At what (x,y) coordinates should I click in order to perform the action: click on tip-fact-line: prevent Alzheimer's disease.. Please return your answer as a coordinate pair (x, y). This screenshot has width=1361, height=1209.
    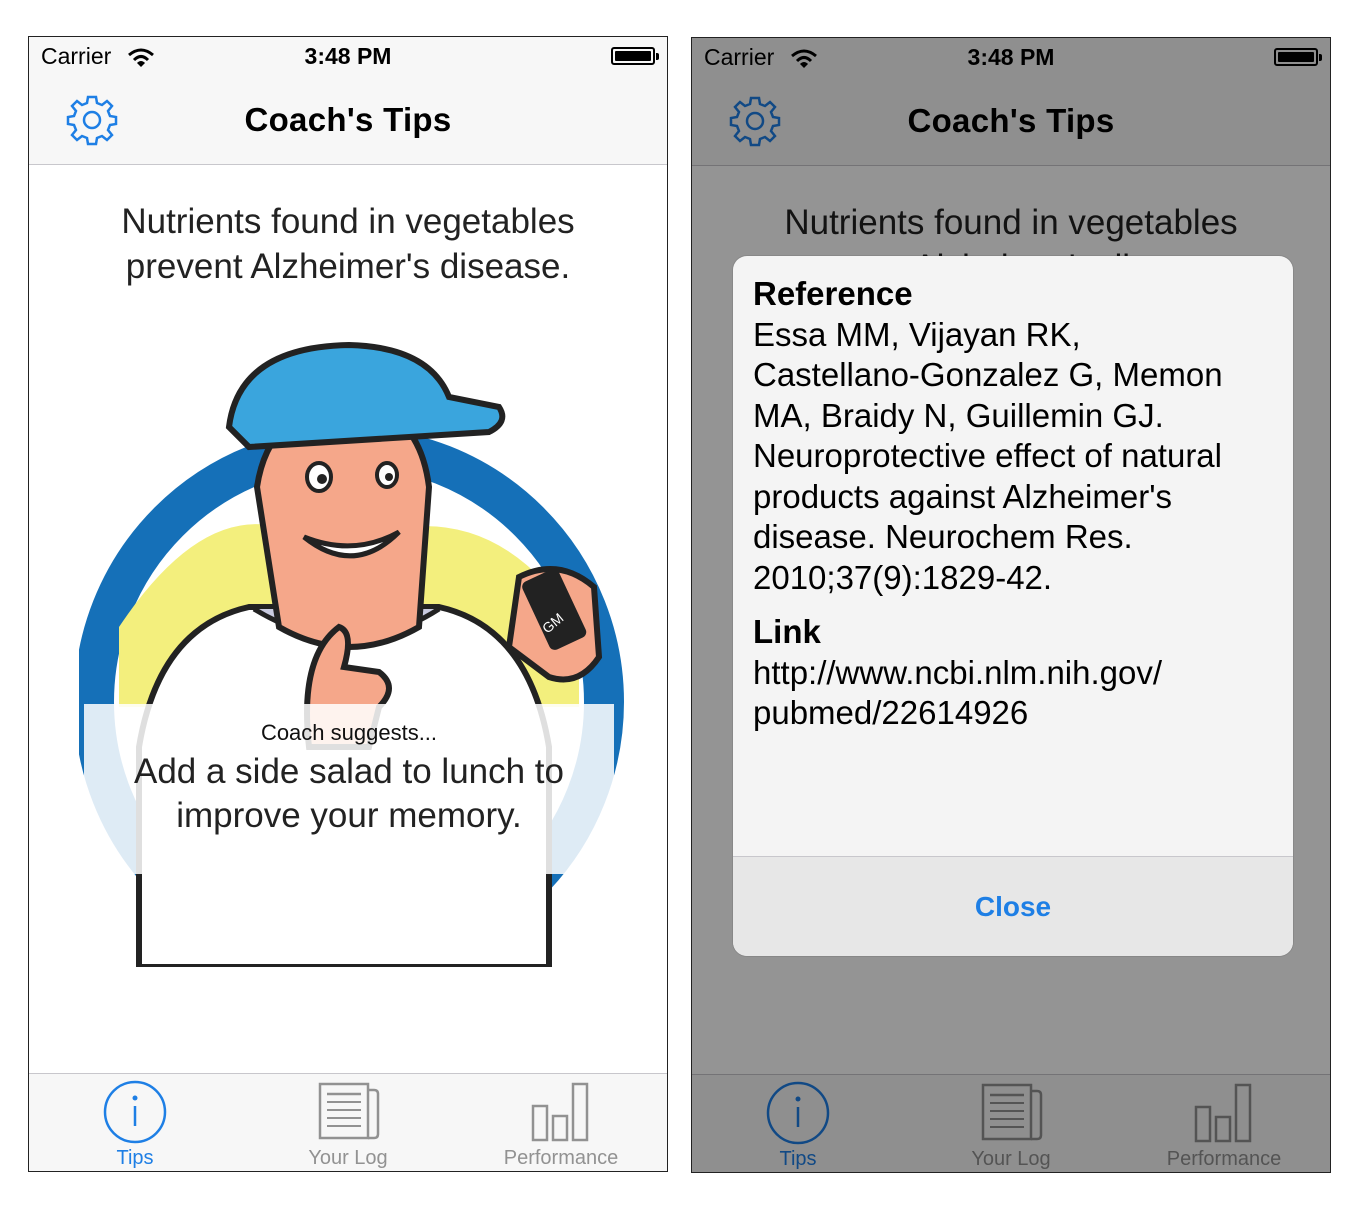
    Looking at the image, I should click on (348, 266).